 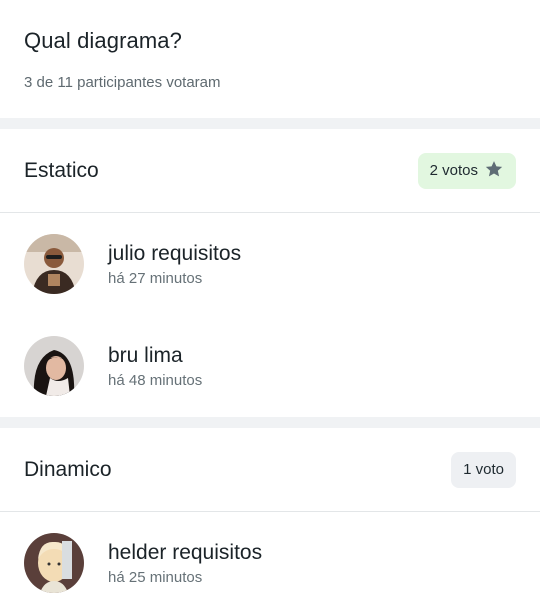 What do you see at coordinates (145, 355) in the screenshot?
I see `voter-name: bru lima` at bounding box center [145, 355].